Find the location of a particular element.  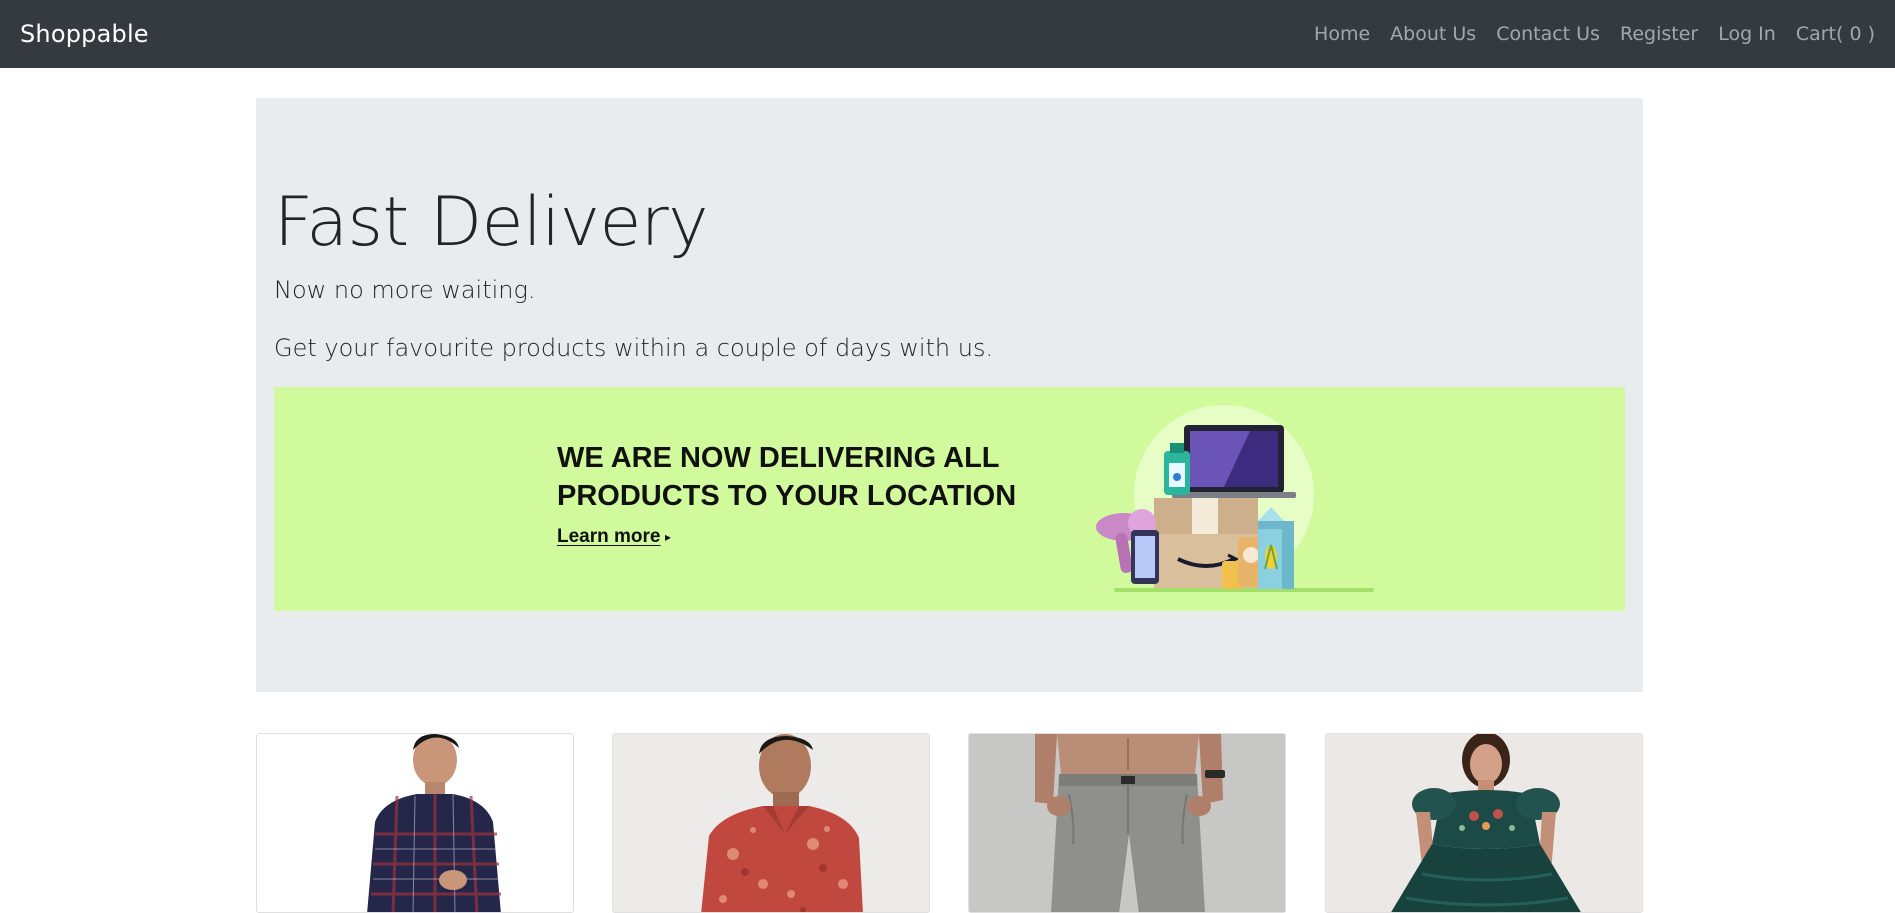

brand-link: Shoppable is located at coordinates (84, 34).